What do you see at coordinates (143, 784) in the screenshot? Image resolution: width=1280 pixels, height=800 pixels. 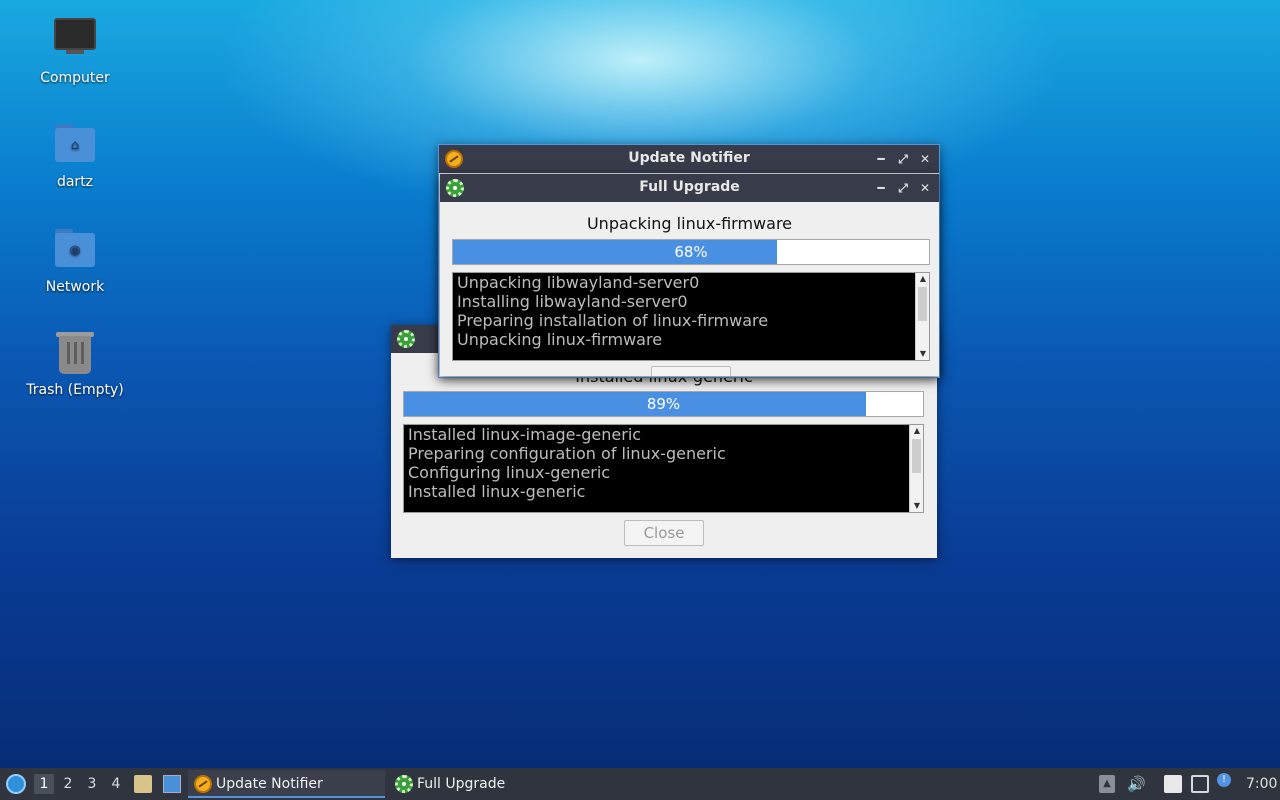 I see `file-manager-launcher-icon` at bounding box center [143, 784].